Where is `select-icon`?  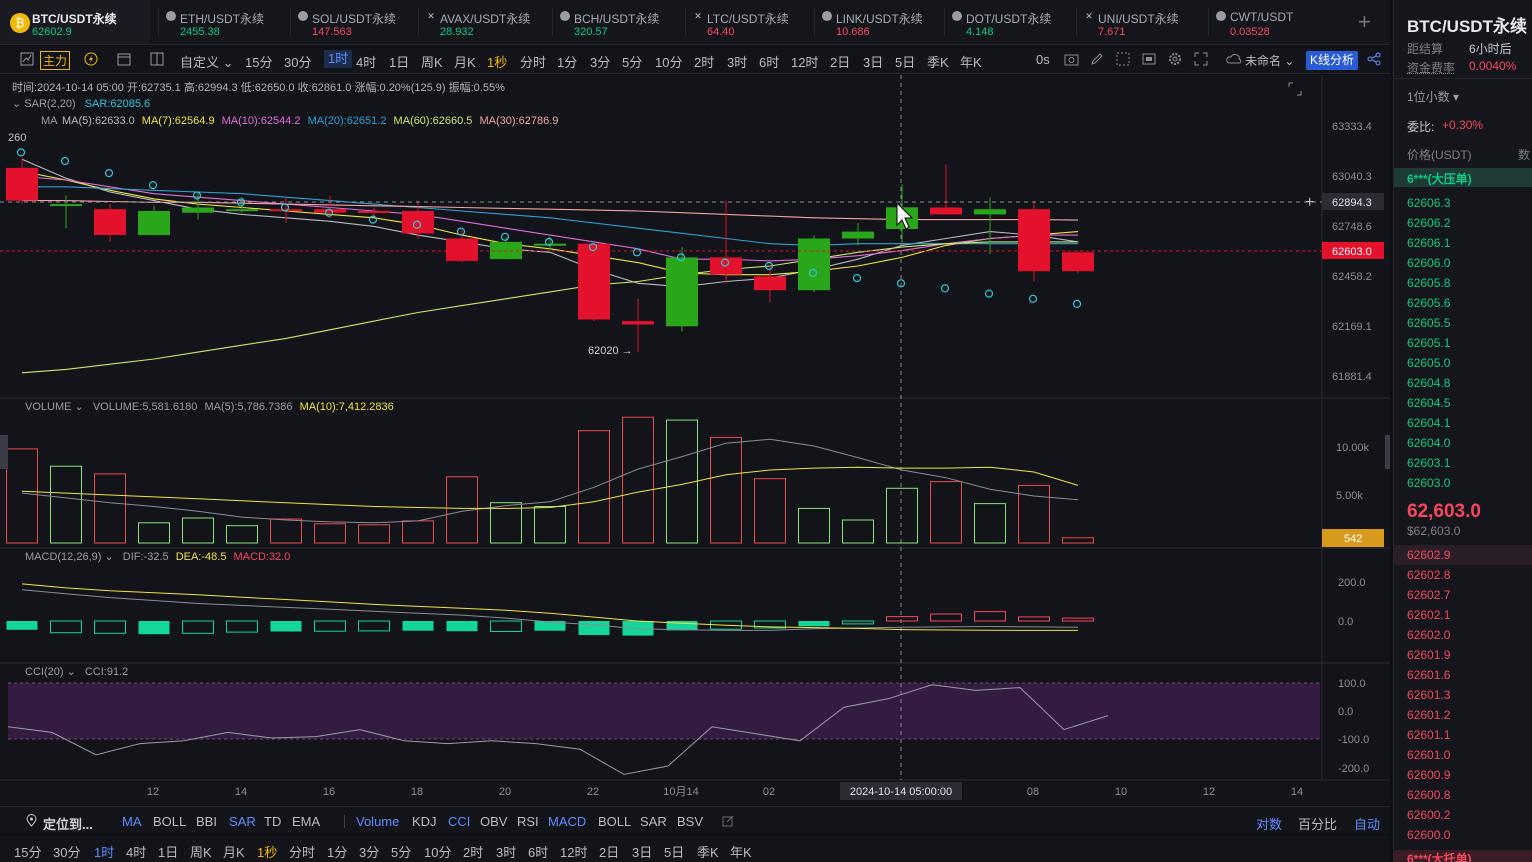 select-icon is located at coordinates (1123, 59).